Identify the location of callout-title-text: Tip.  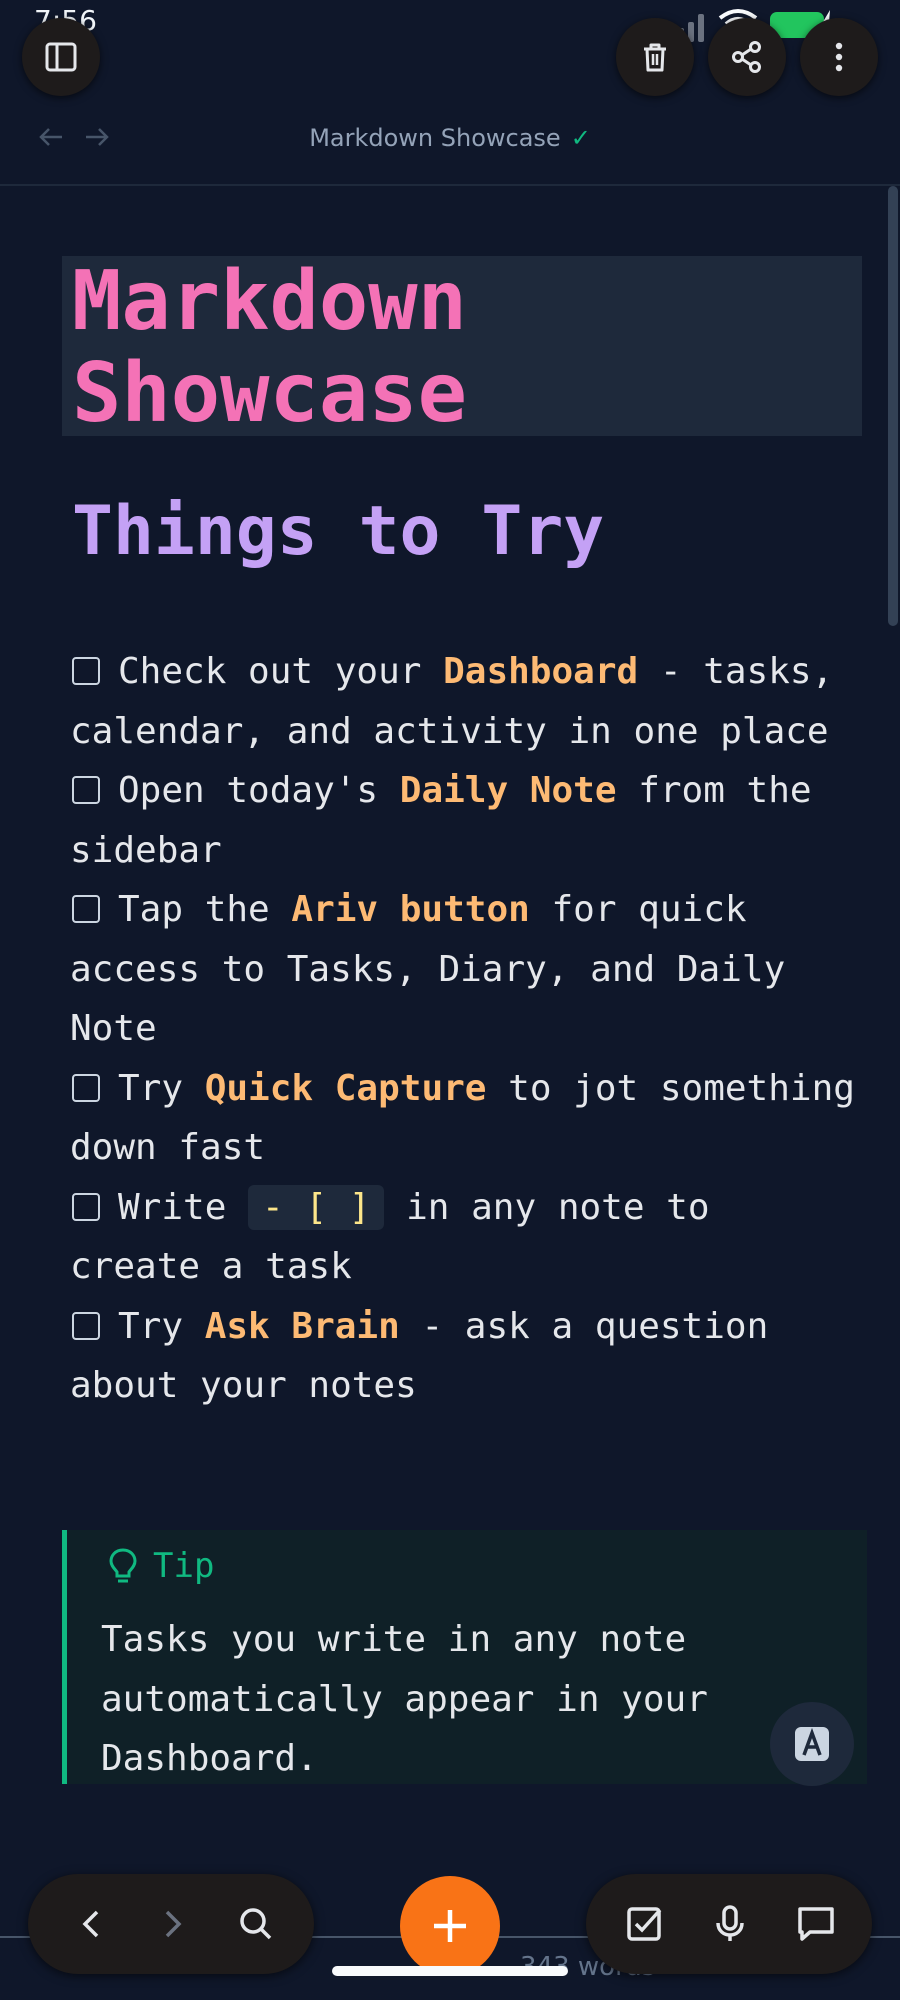
(184, 1566).